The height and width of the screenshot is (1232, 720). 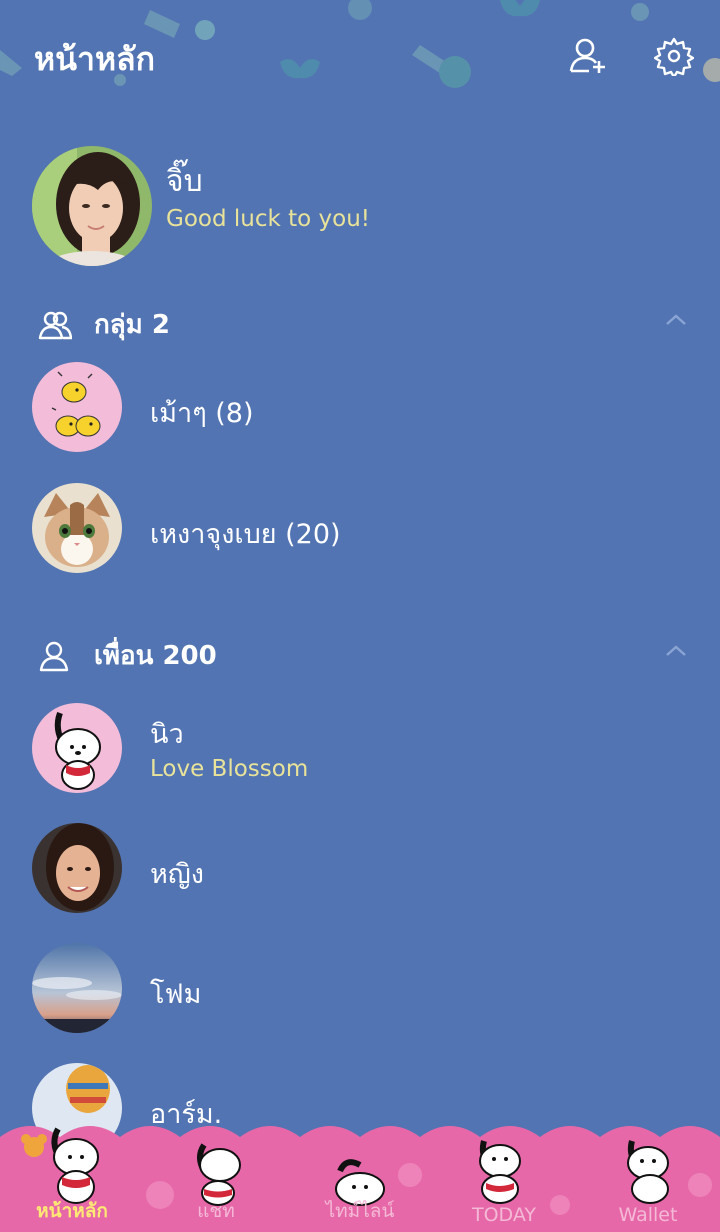 I want to click on page-title: หน้าหลัก, so click(x=95, y=59).